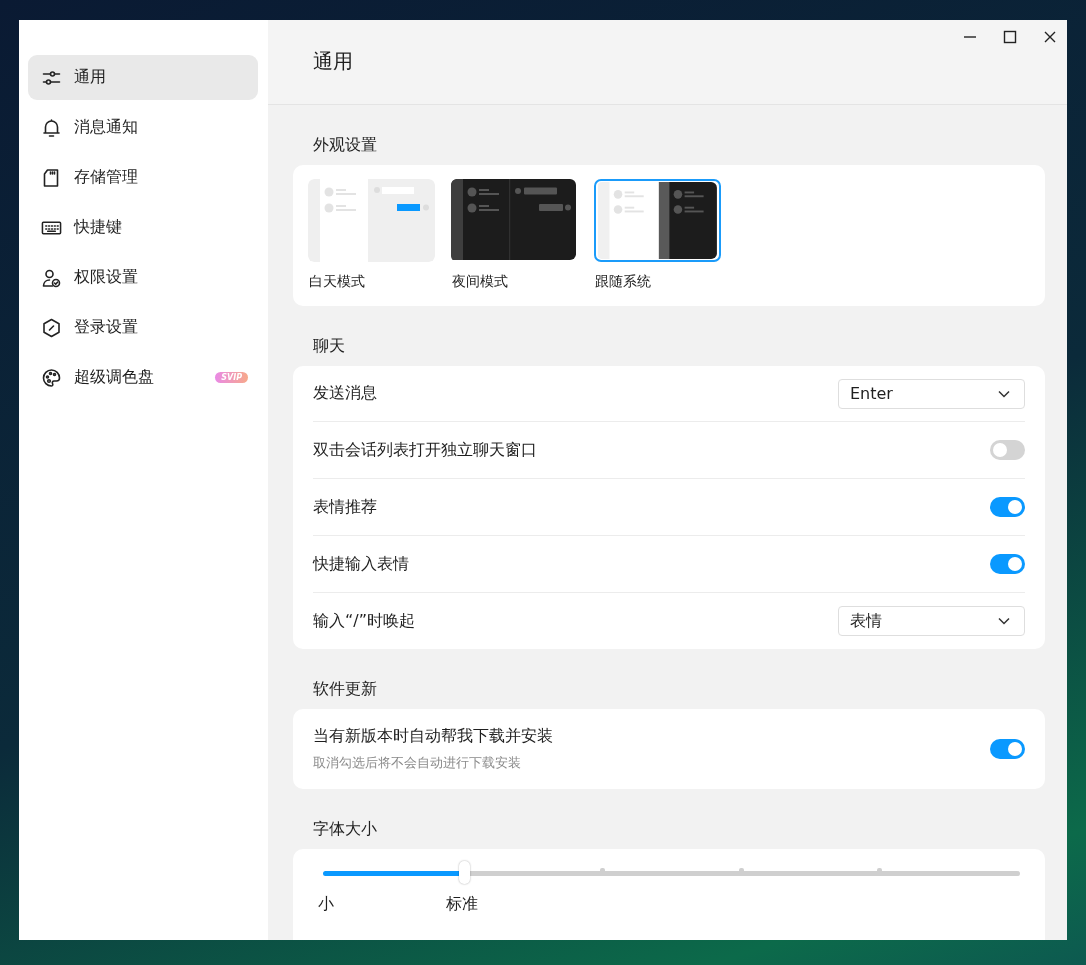 This screenshot has width=1086, height=965. Describe the element at coordinates (361, 564) in the screenshot. I see `setting-label: 快捷输入表情` at that location.